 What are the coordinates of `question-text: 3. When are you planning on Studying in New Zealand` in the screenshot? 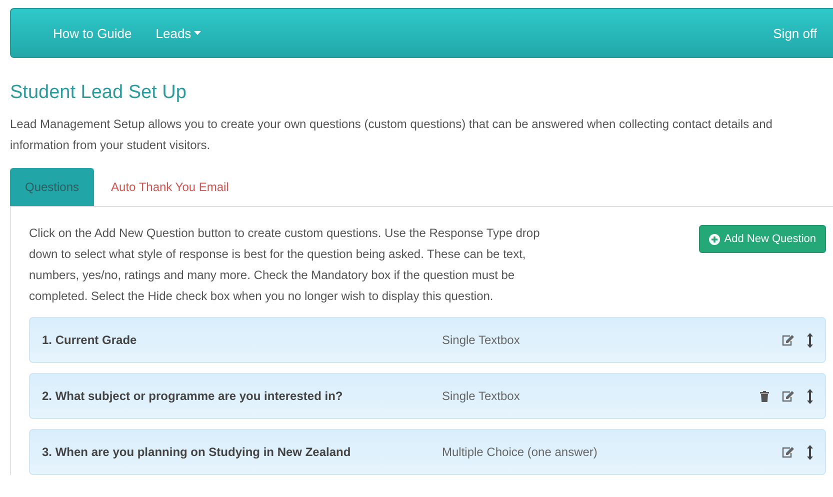 It's located at (197, 452).